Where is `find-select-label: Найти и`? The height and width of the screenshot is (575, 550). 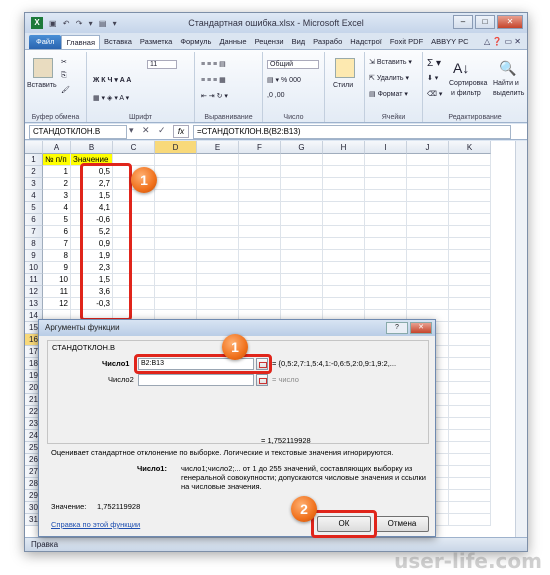
find-select-label: Найти и is located at coordinates (506, 83).